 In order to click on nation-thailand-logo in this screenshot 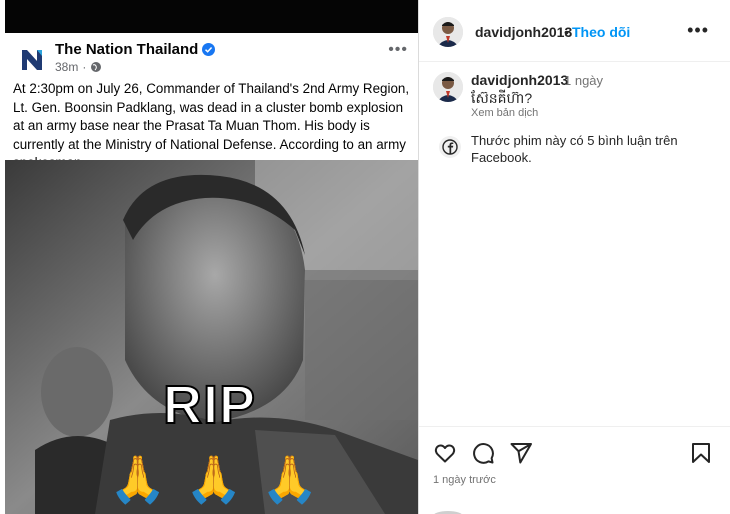, I will do `click(32, 60)`.